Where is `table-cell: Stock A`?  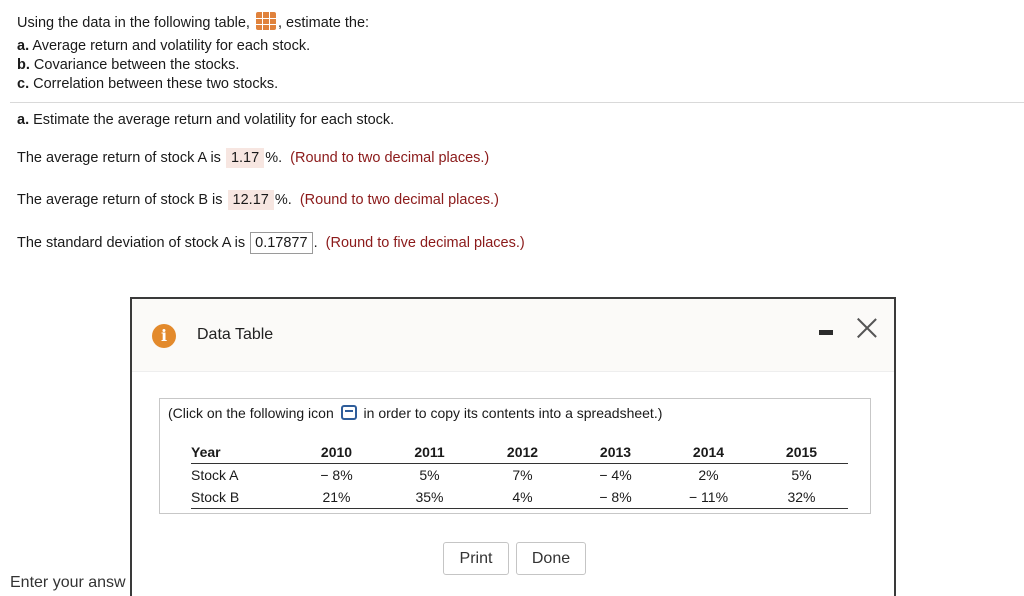
table-cell: Stock A is located at coordinates (215, 475).